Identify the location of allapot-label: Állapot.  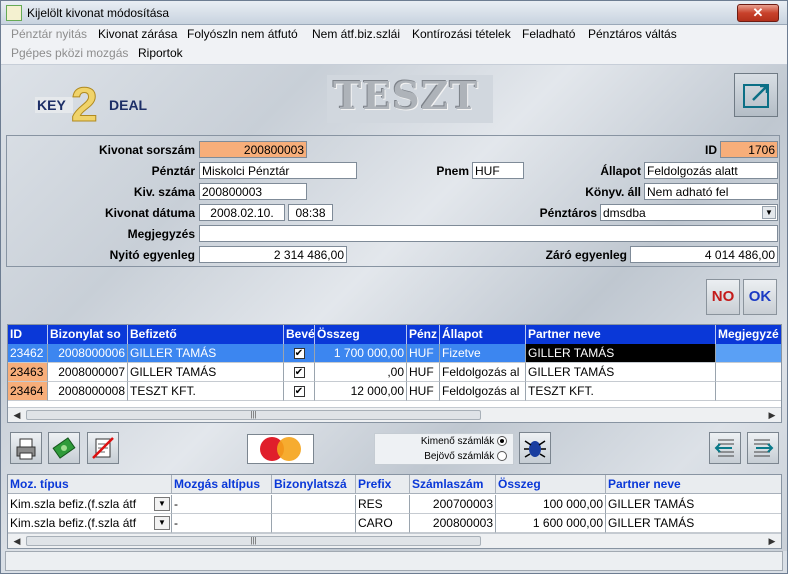
(620, 171).